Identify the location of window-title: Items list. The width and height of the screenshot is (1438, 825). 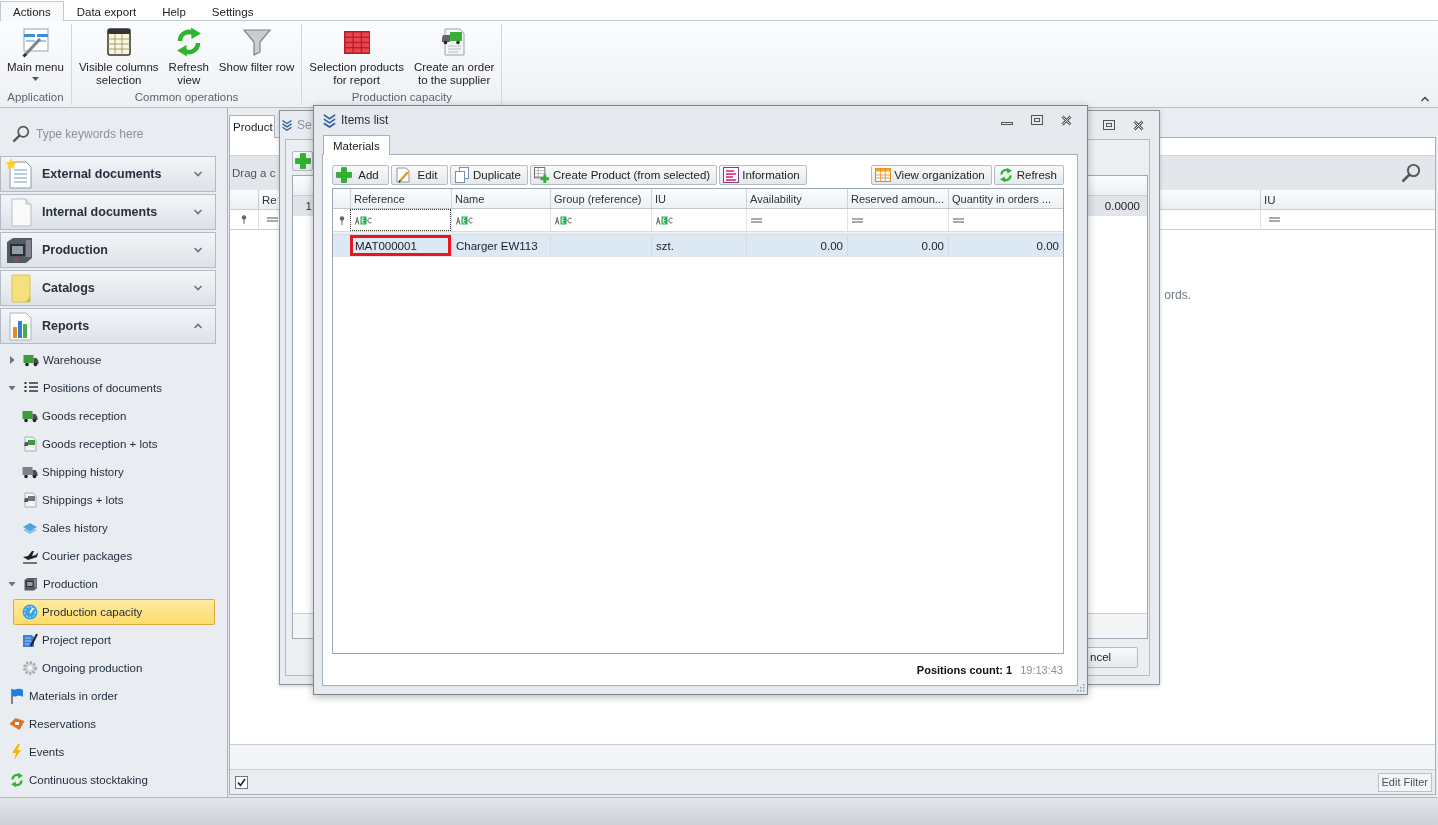
(365, 120).